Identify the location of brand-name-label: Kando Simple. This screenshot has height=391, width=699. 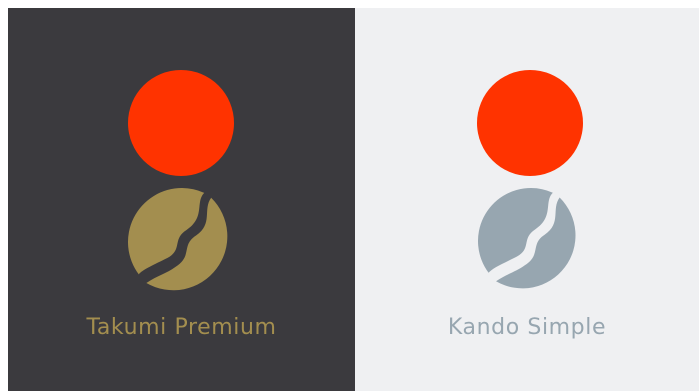
(527, 327).